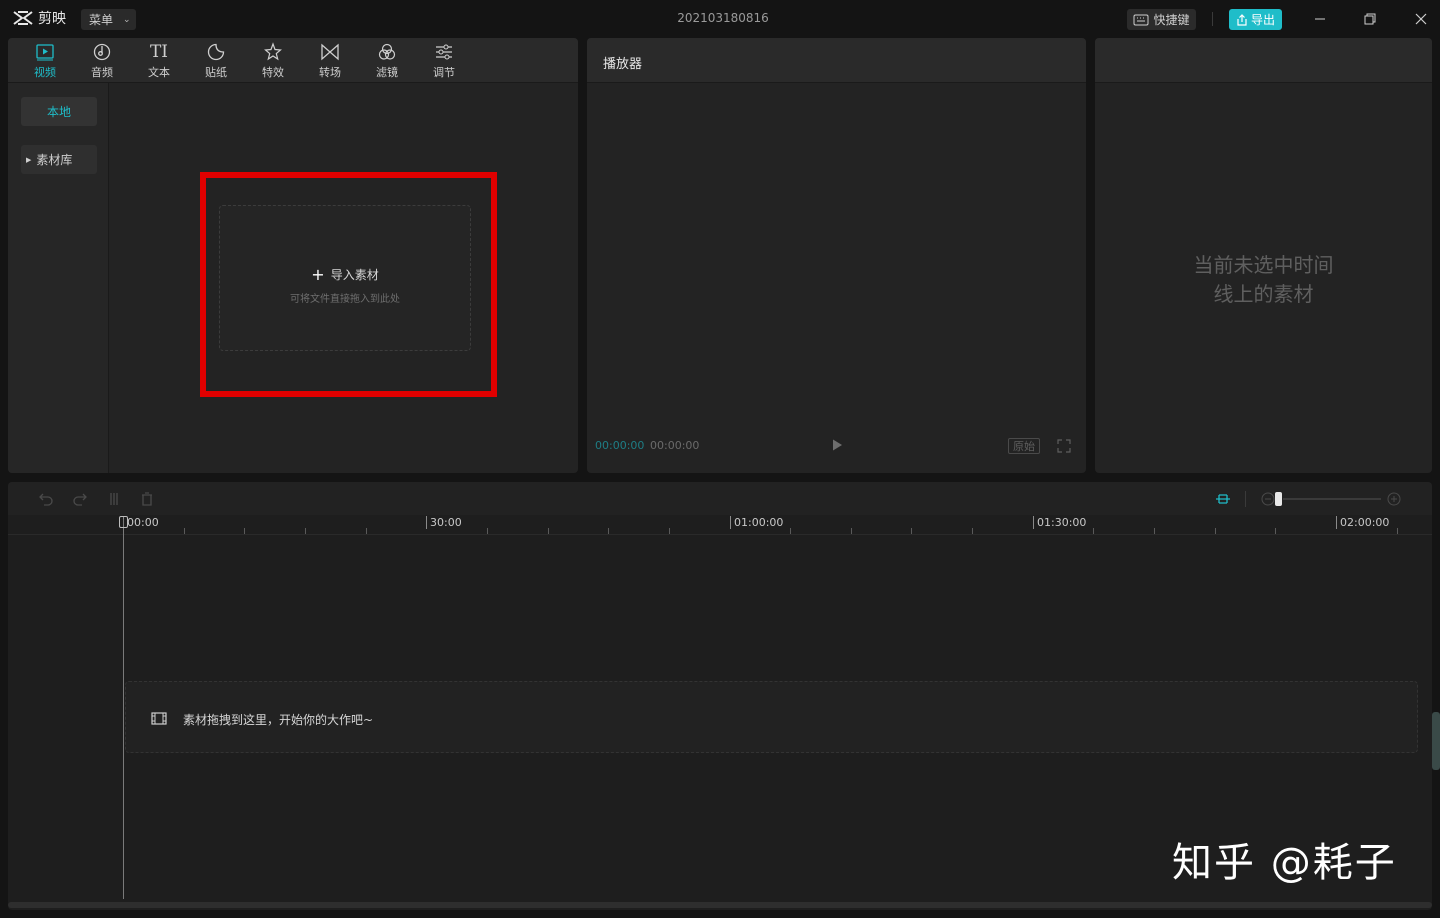 Image resolution: width=1440 pixels, height=918 pixels. Describe the element at coordinates (123, 522) in the screenshot. I see `playhead-handle` at that location.